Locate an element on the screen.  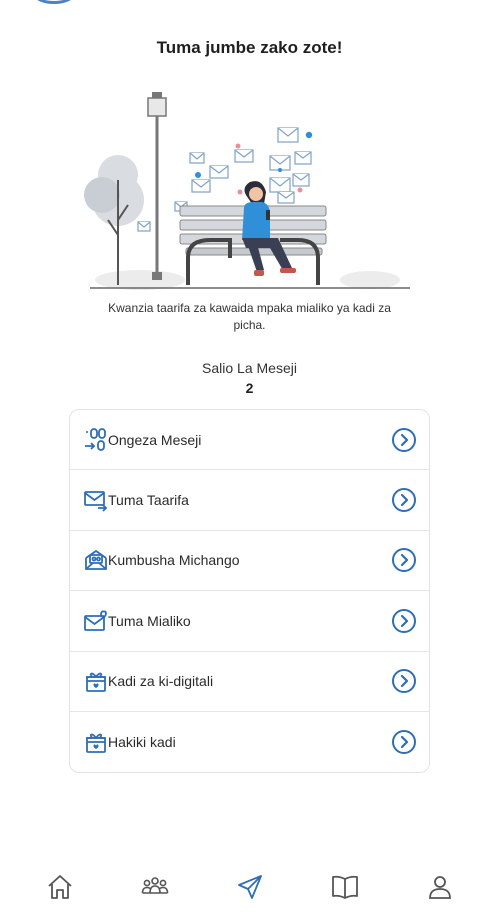
menu-item-digital-cards: Kadi za ki-digitali is located at coordinates (249, 682).